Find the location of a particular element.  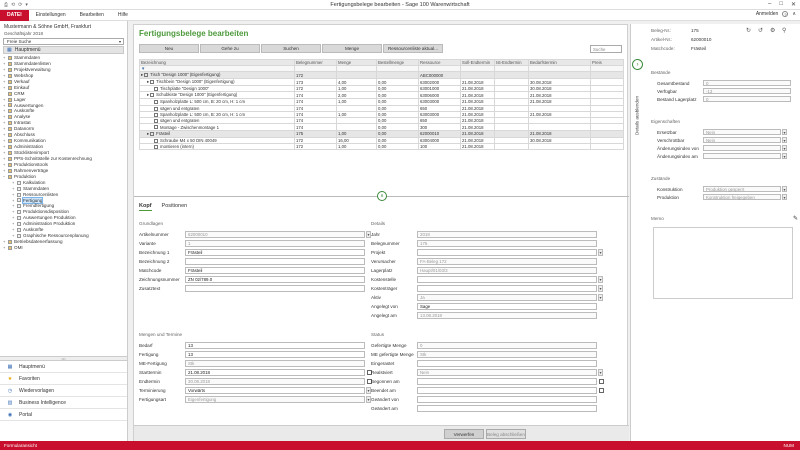

toolbar-button: Gehe zu is located at coordinates (230, 48).